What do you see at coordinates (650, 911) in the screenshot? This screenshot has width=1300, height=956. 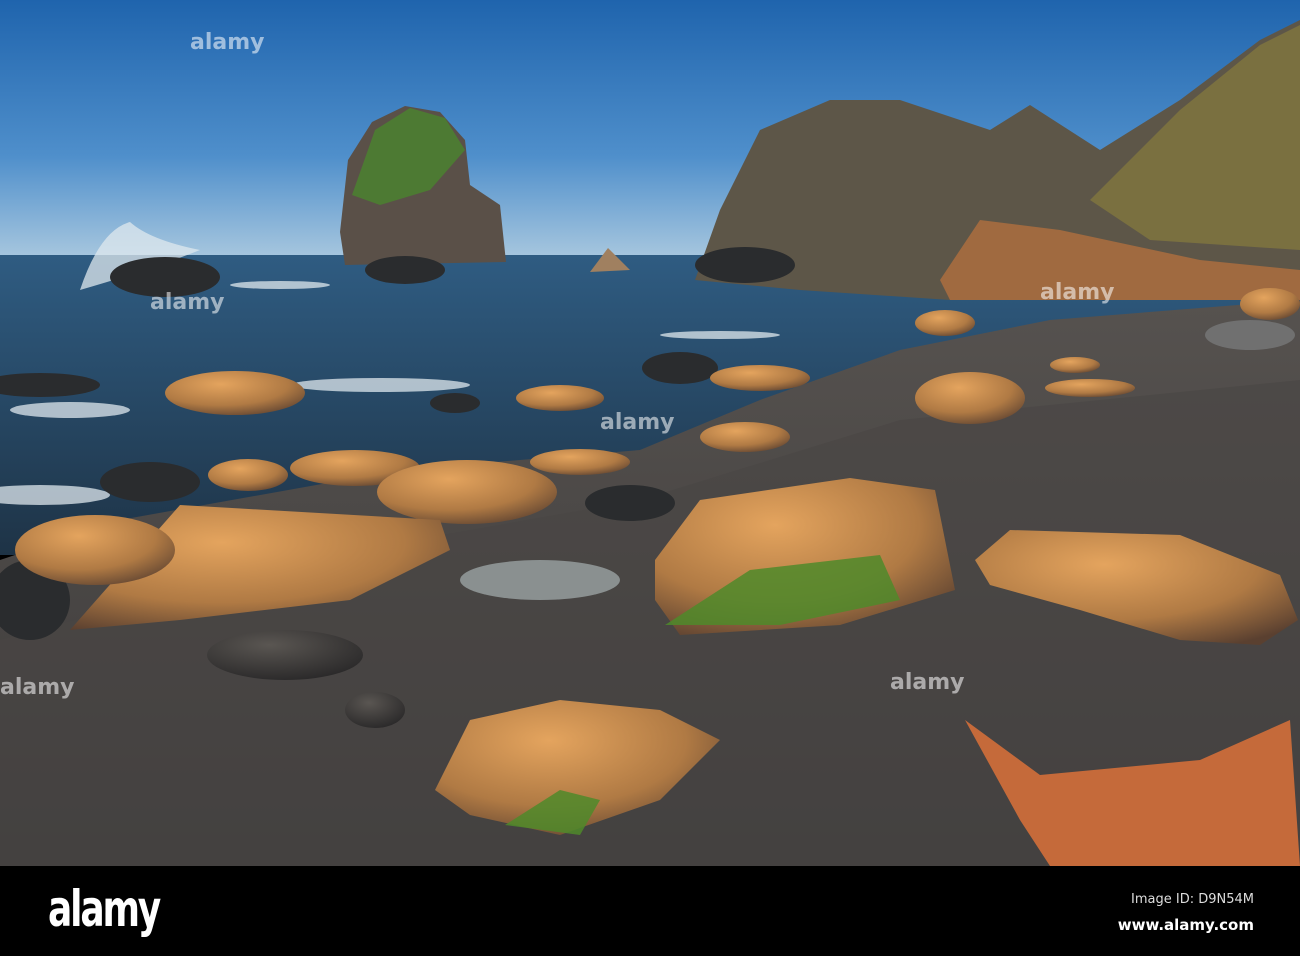 I see `footer-bar: alamy Image ID: D9N54M www.alamy.com` at bounding box center [650, 911].